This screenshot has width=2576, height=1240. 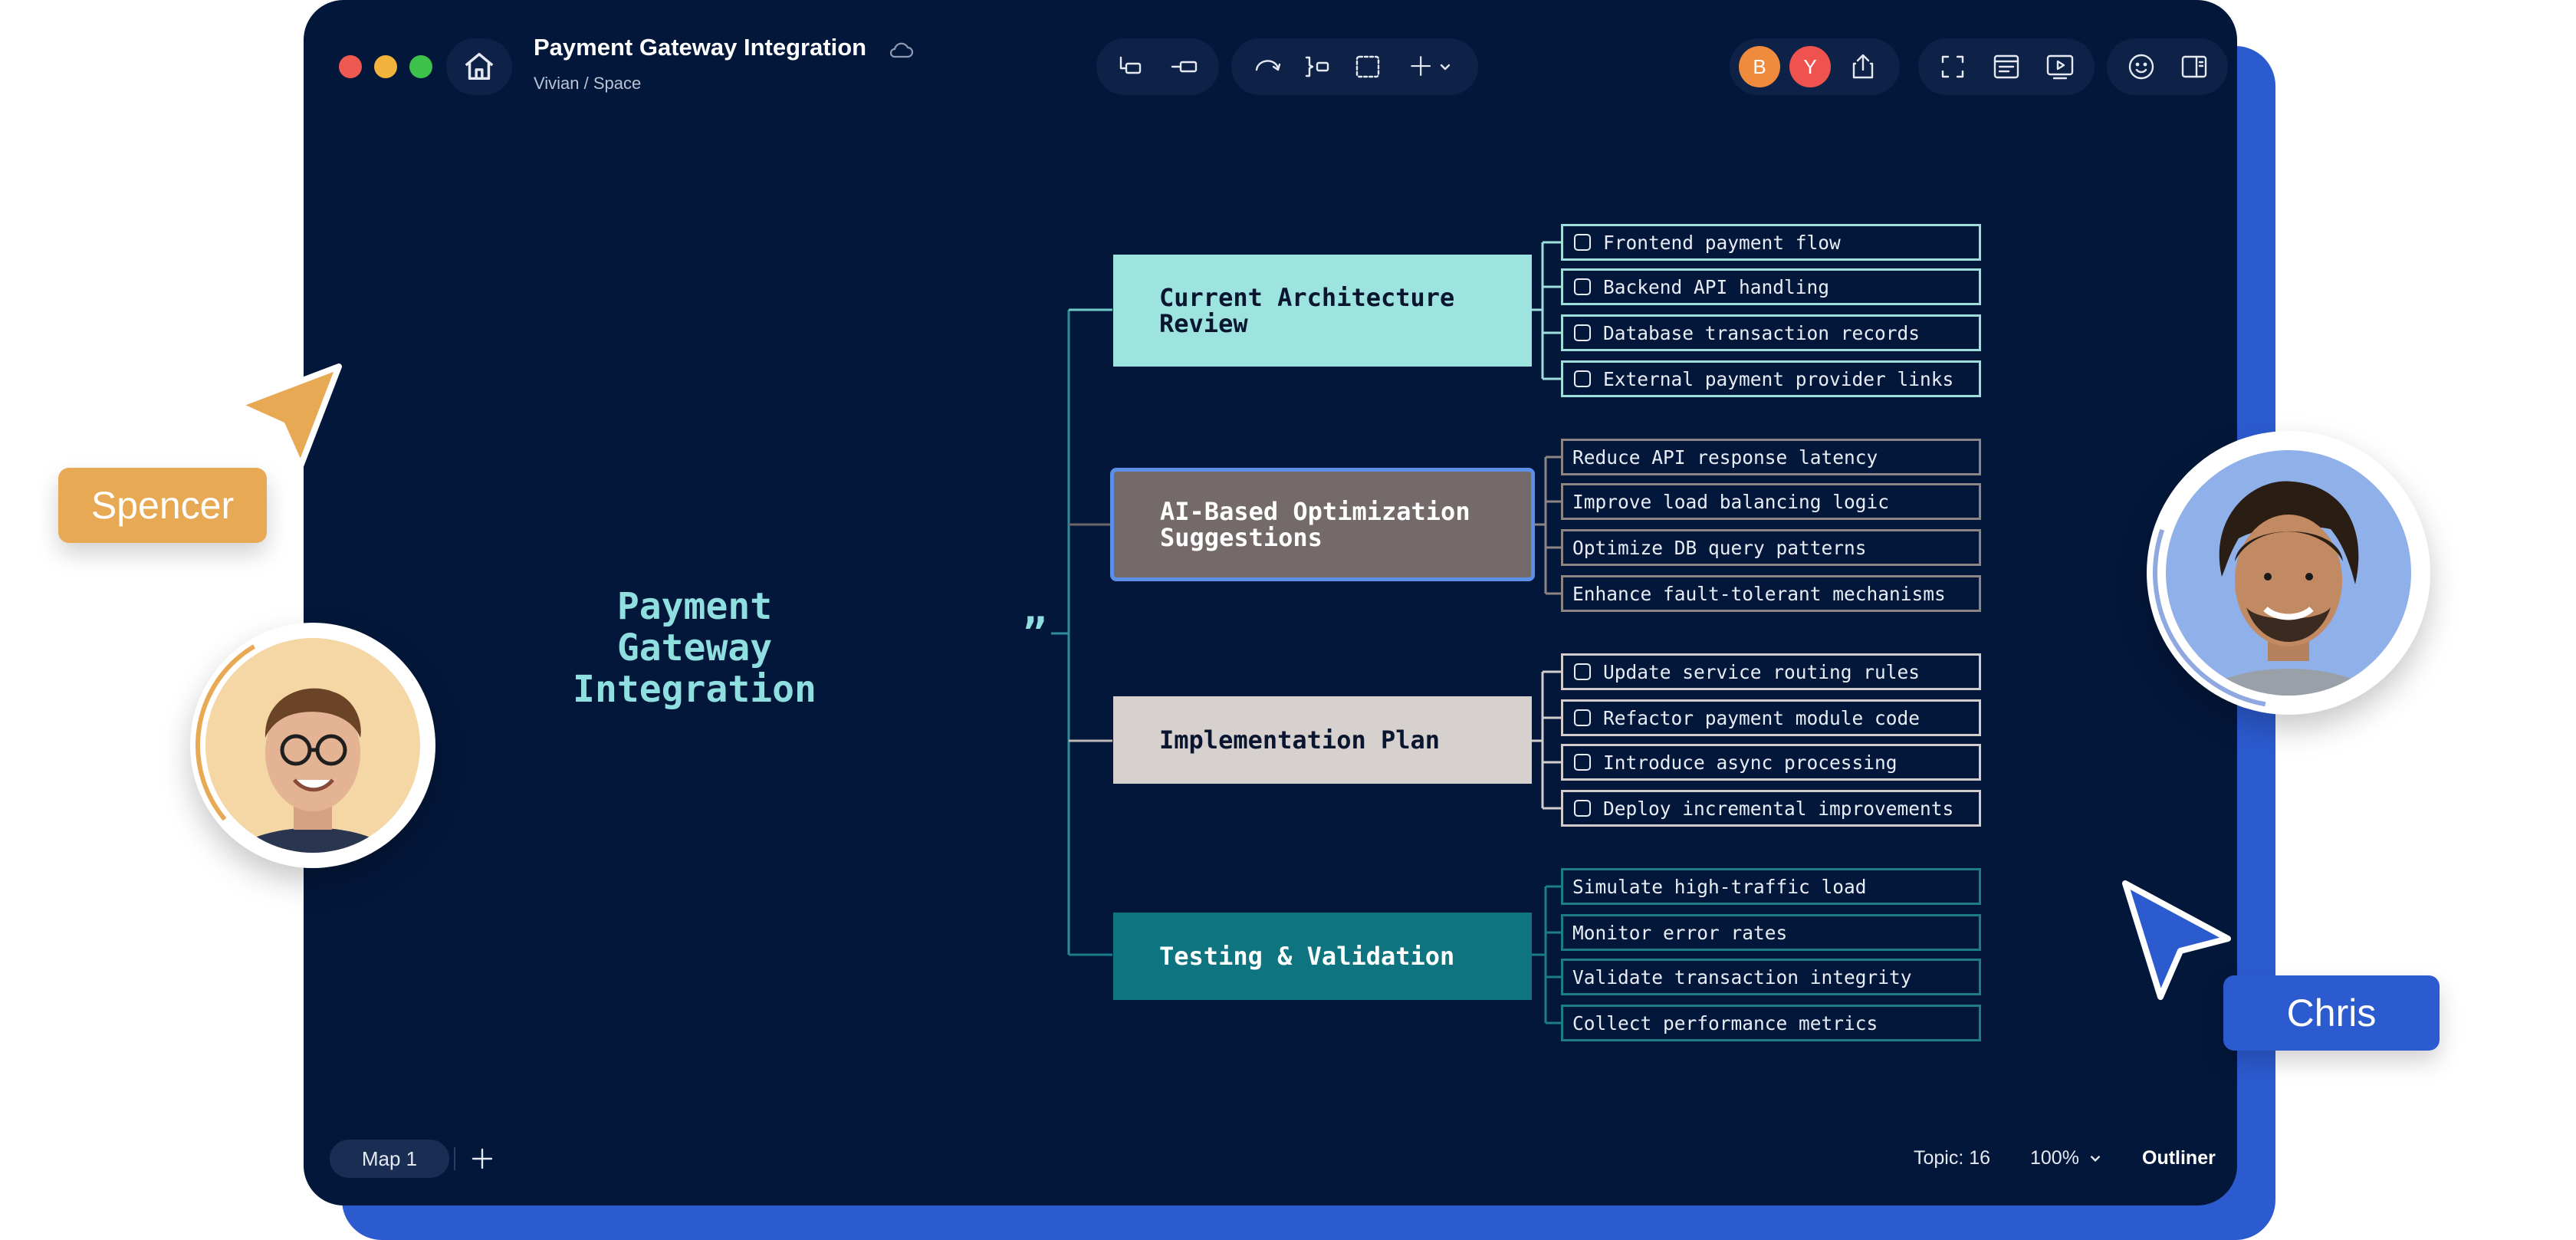 What do you see at coordinates (288, 416) in the screenshot?
I see `spencer-cursor-icon` at bounding box center [288, 416].